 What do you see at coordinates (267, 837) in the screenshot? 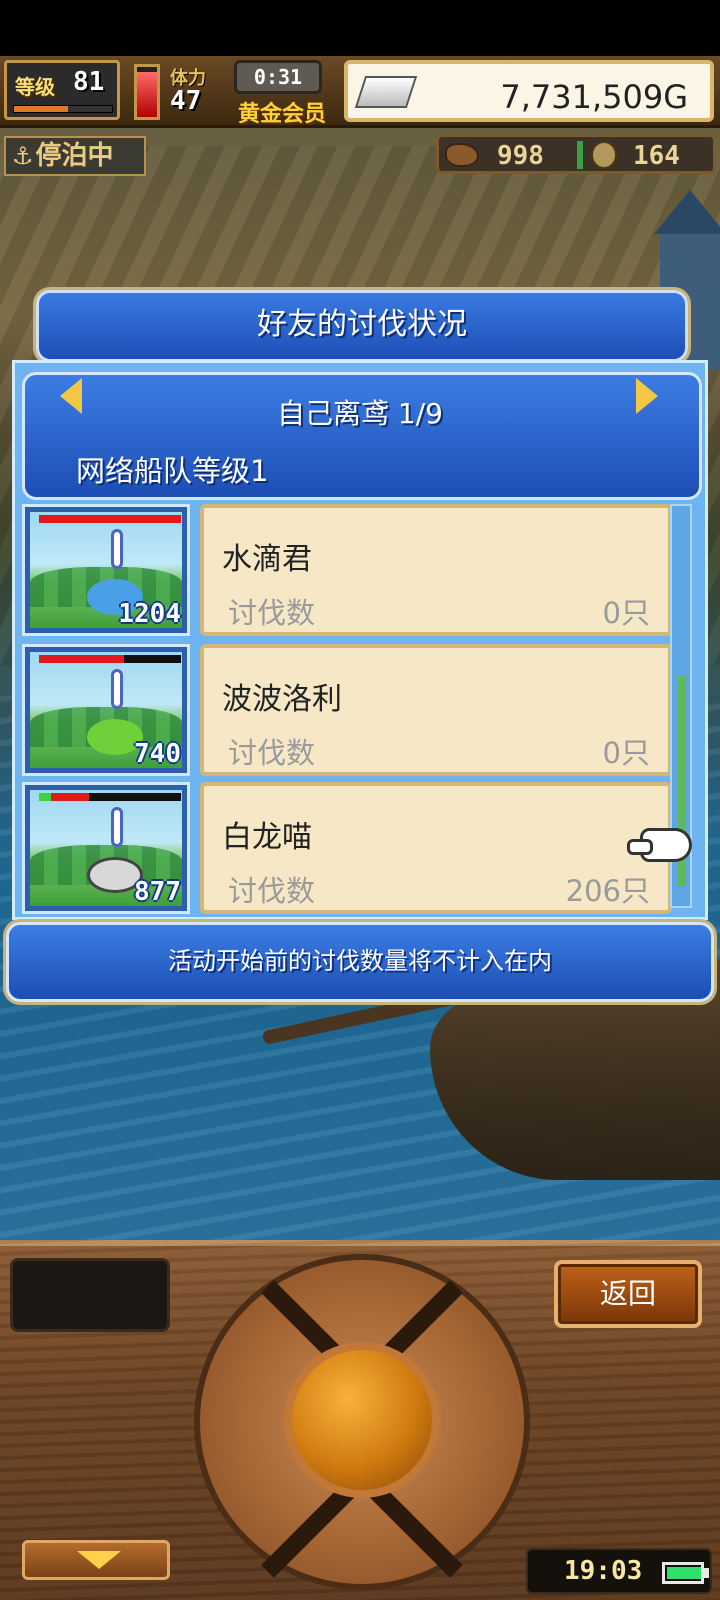
I see `monster-name: 白龙喵` at bounding box center [267, 837].